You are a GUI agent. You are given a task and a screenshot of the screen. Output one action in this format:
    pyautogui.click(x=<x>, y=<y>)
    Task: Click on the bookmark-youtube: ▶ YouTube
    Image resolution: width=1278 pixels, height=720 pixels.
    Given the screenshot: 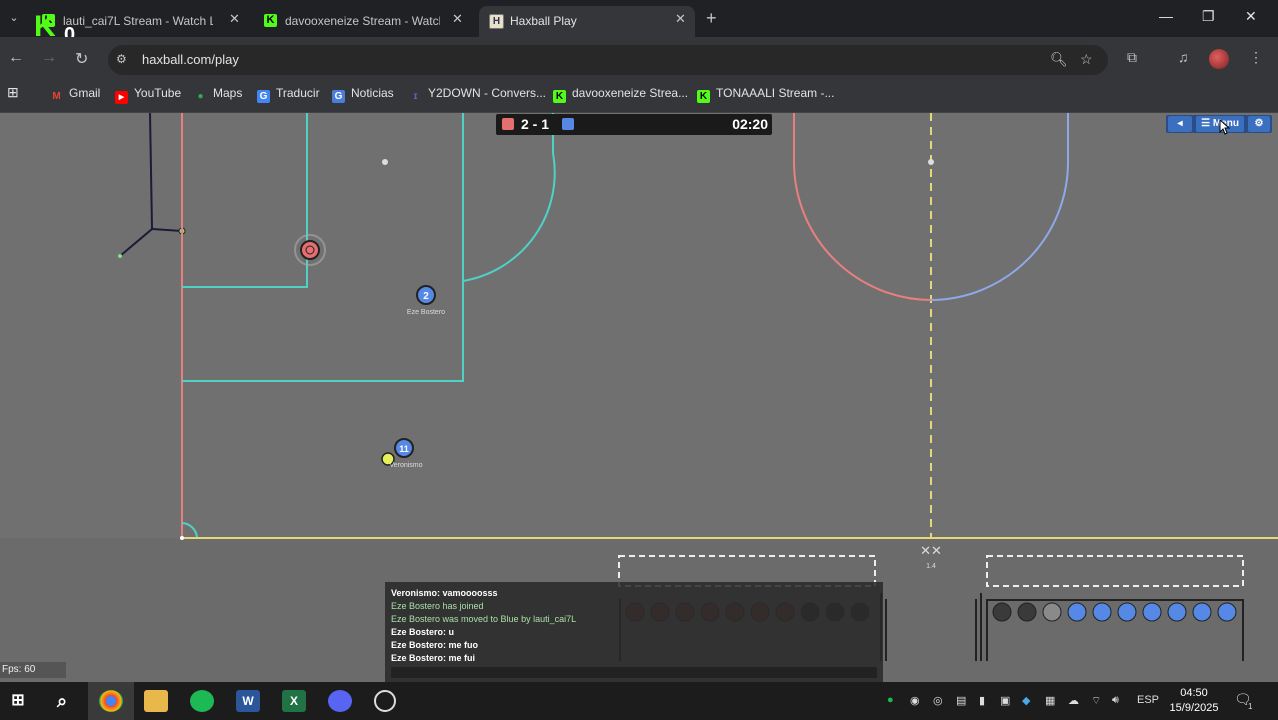 What is the action you would take?
    pyautogui.click(x=148, y=95)
    